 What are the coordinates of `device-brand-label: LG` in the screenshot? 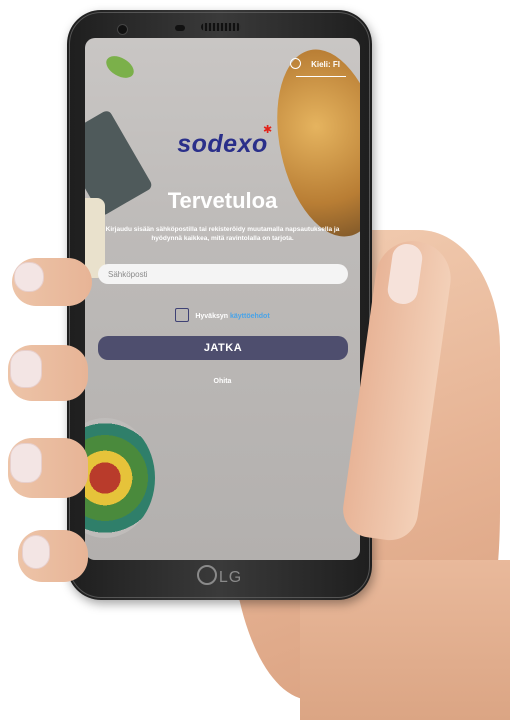 It's located at (230, 577).